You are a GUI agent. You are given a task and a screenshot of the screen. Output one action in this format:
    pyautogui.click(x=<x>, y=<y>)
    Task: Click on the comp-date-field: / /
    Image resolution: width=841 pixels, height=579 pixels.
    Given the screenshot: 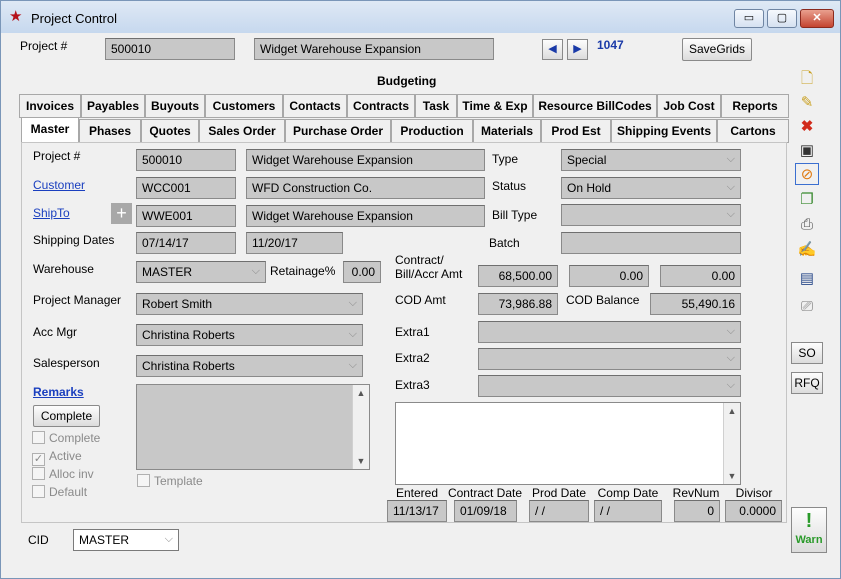 What is the action you would take?
    pyautogui.click(x=628, y=511)
    